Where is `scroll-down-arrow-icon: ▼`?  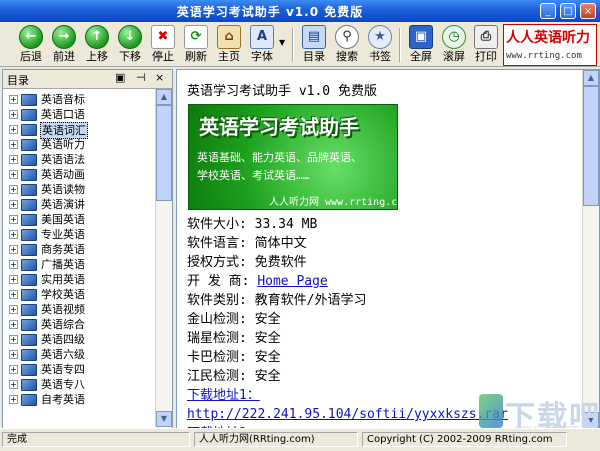
scroll-down-arrow-icon: ▼ is located at coordinates (164, 419).